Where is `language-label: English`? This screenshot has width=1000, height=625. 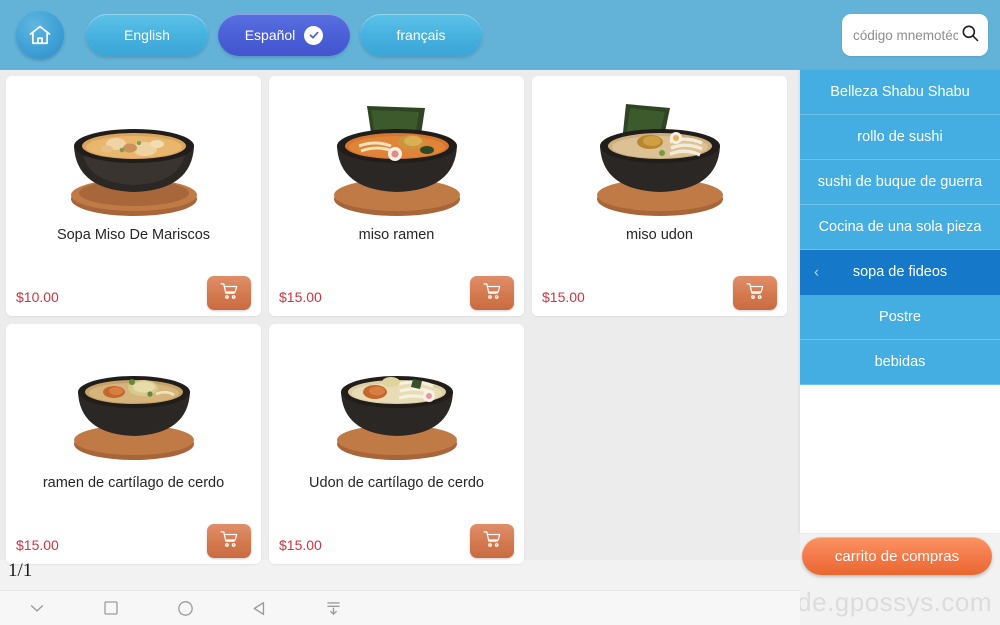 language-label: English is located at coordinates (147, 35).